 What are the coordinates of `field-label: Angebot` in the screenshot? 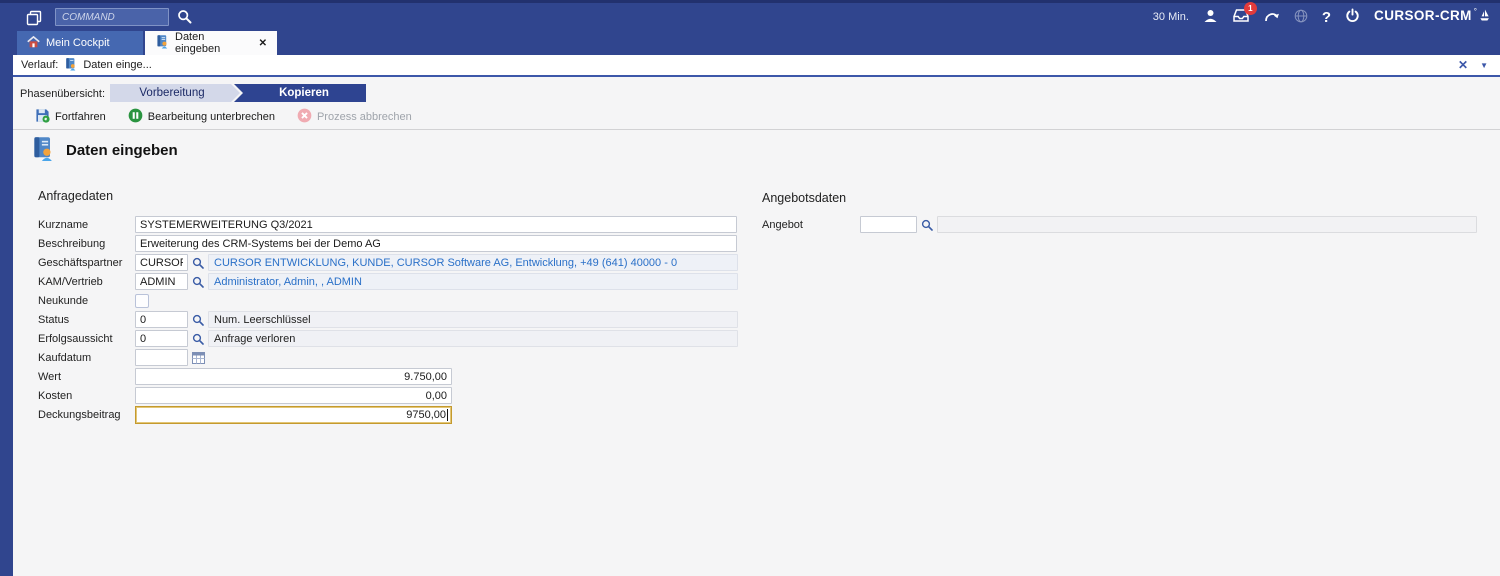 It's located at (782, 224).